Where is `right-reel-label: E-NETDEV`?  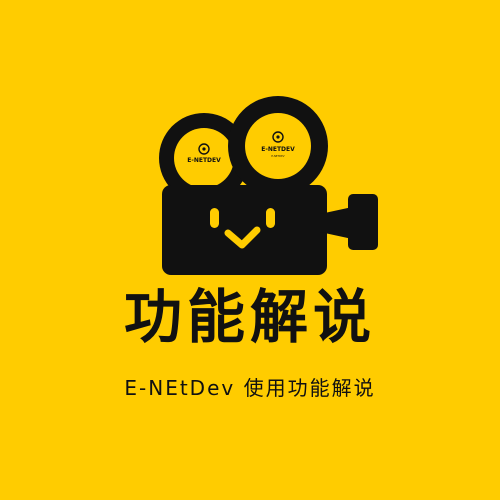
right-reel-label: E-NETDEV is located at coordinates (278, 149).